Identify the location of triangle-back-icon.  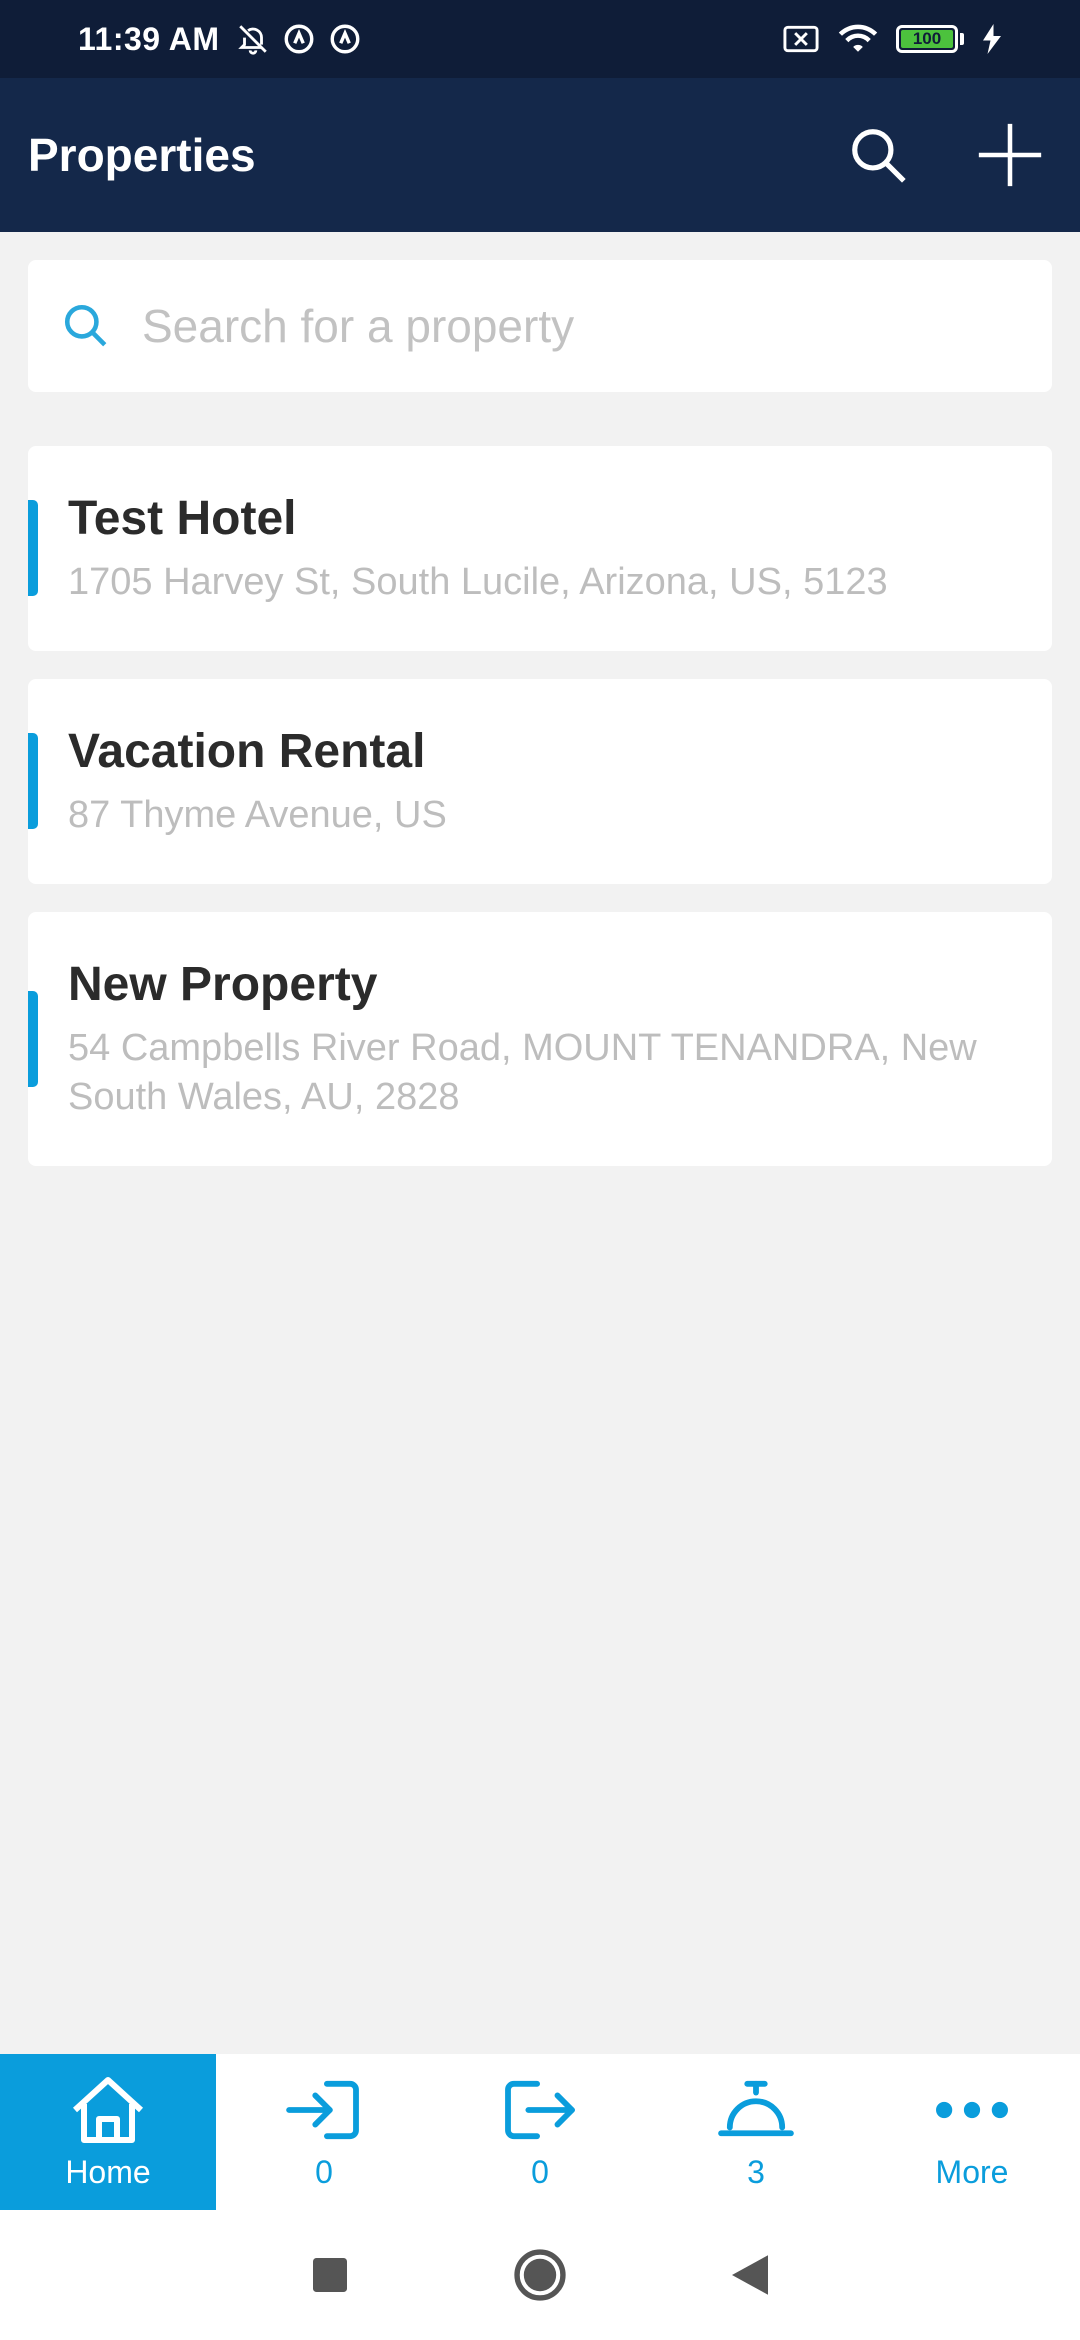
(750, 2275).